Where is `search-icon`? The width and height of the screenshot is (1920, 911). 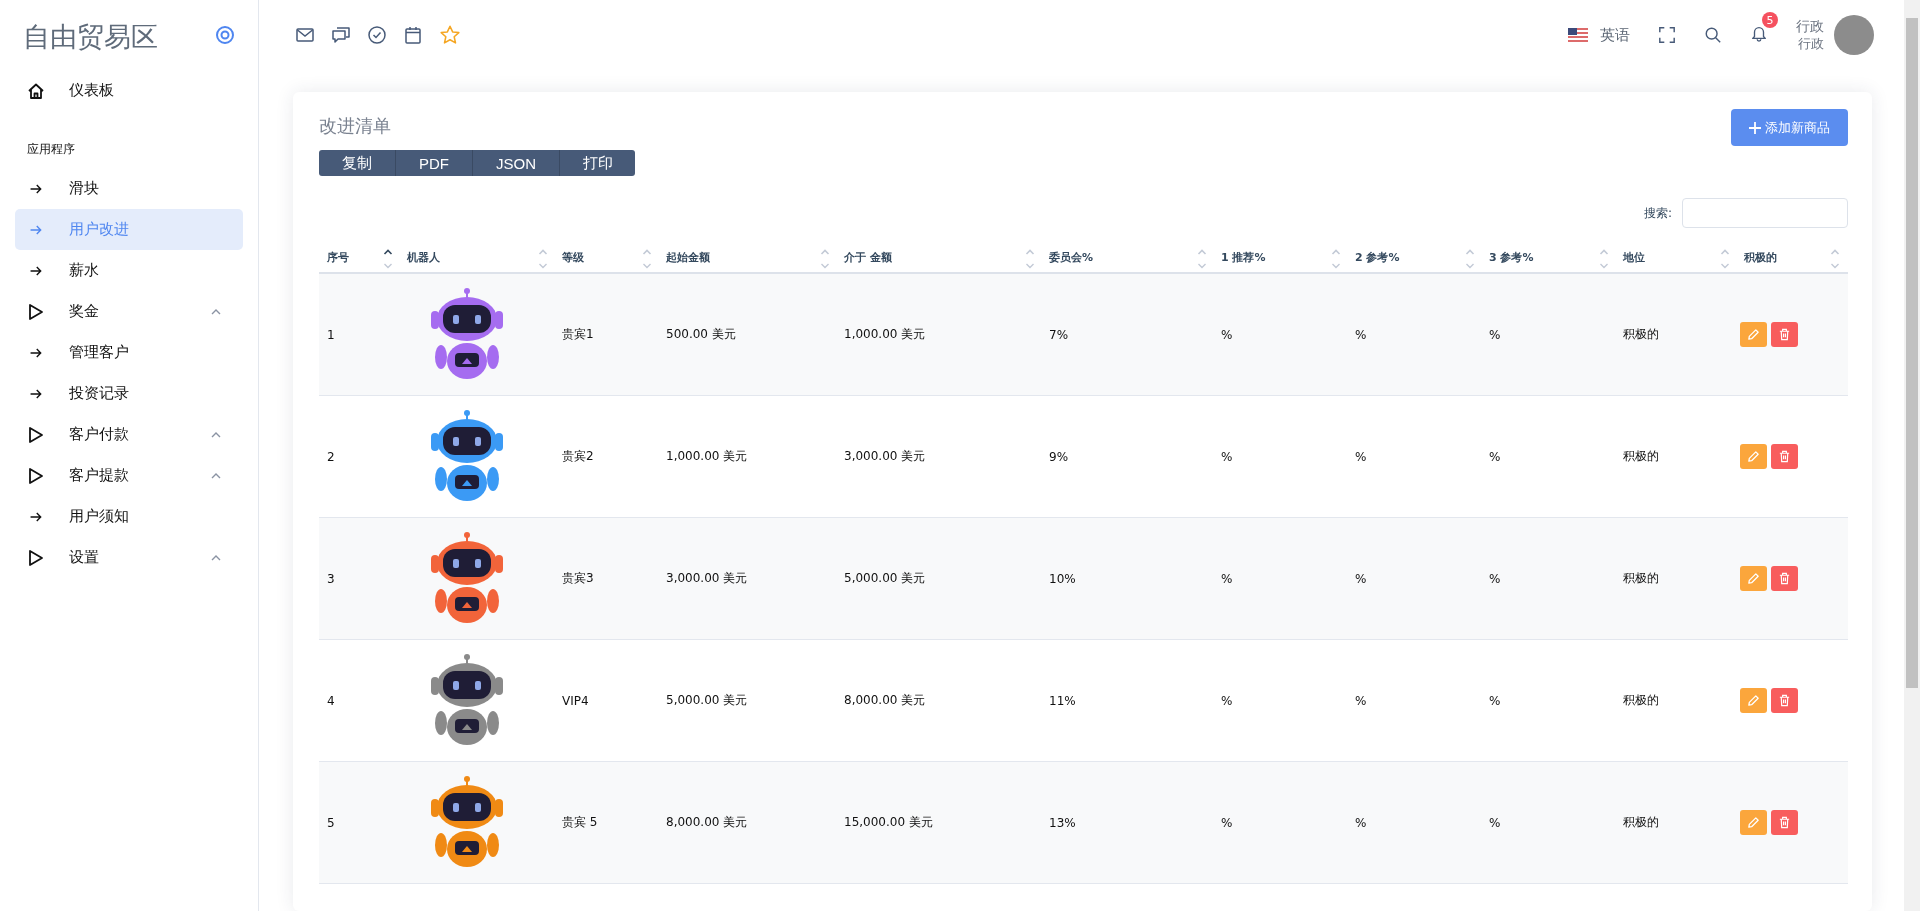 search-icon is located at coordinates (1713, 35).